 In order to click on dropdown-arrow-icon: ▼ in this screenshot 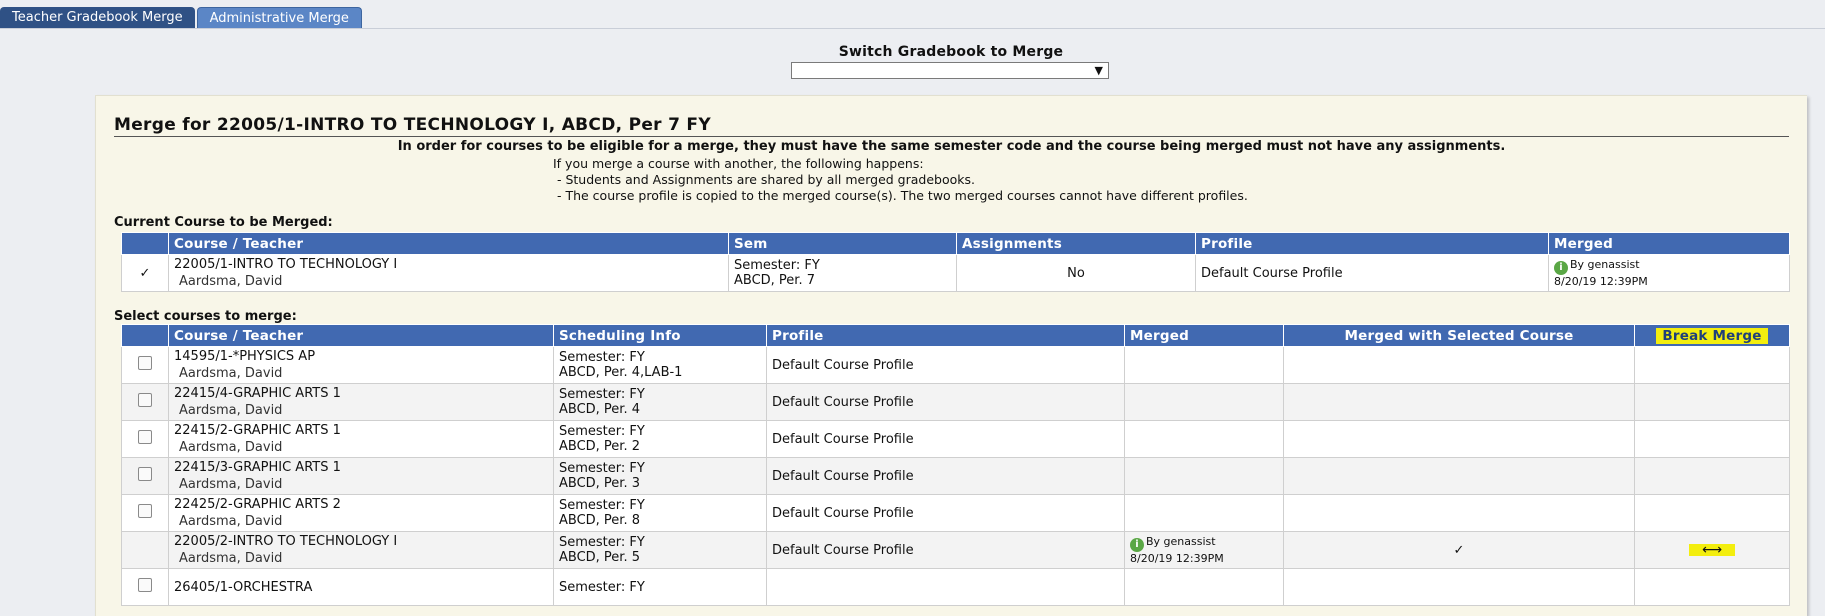, I will do `click(1098, 70)`.